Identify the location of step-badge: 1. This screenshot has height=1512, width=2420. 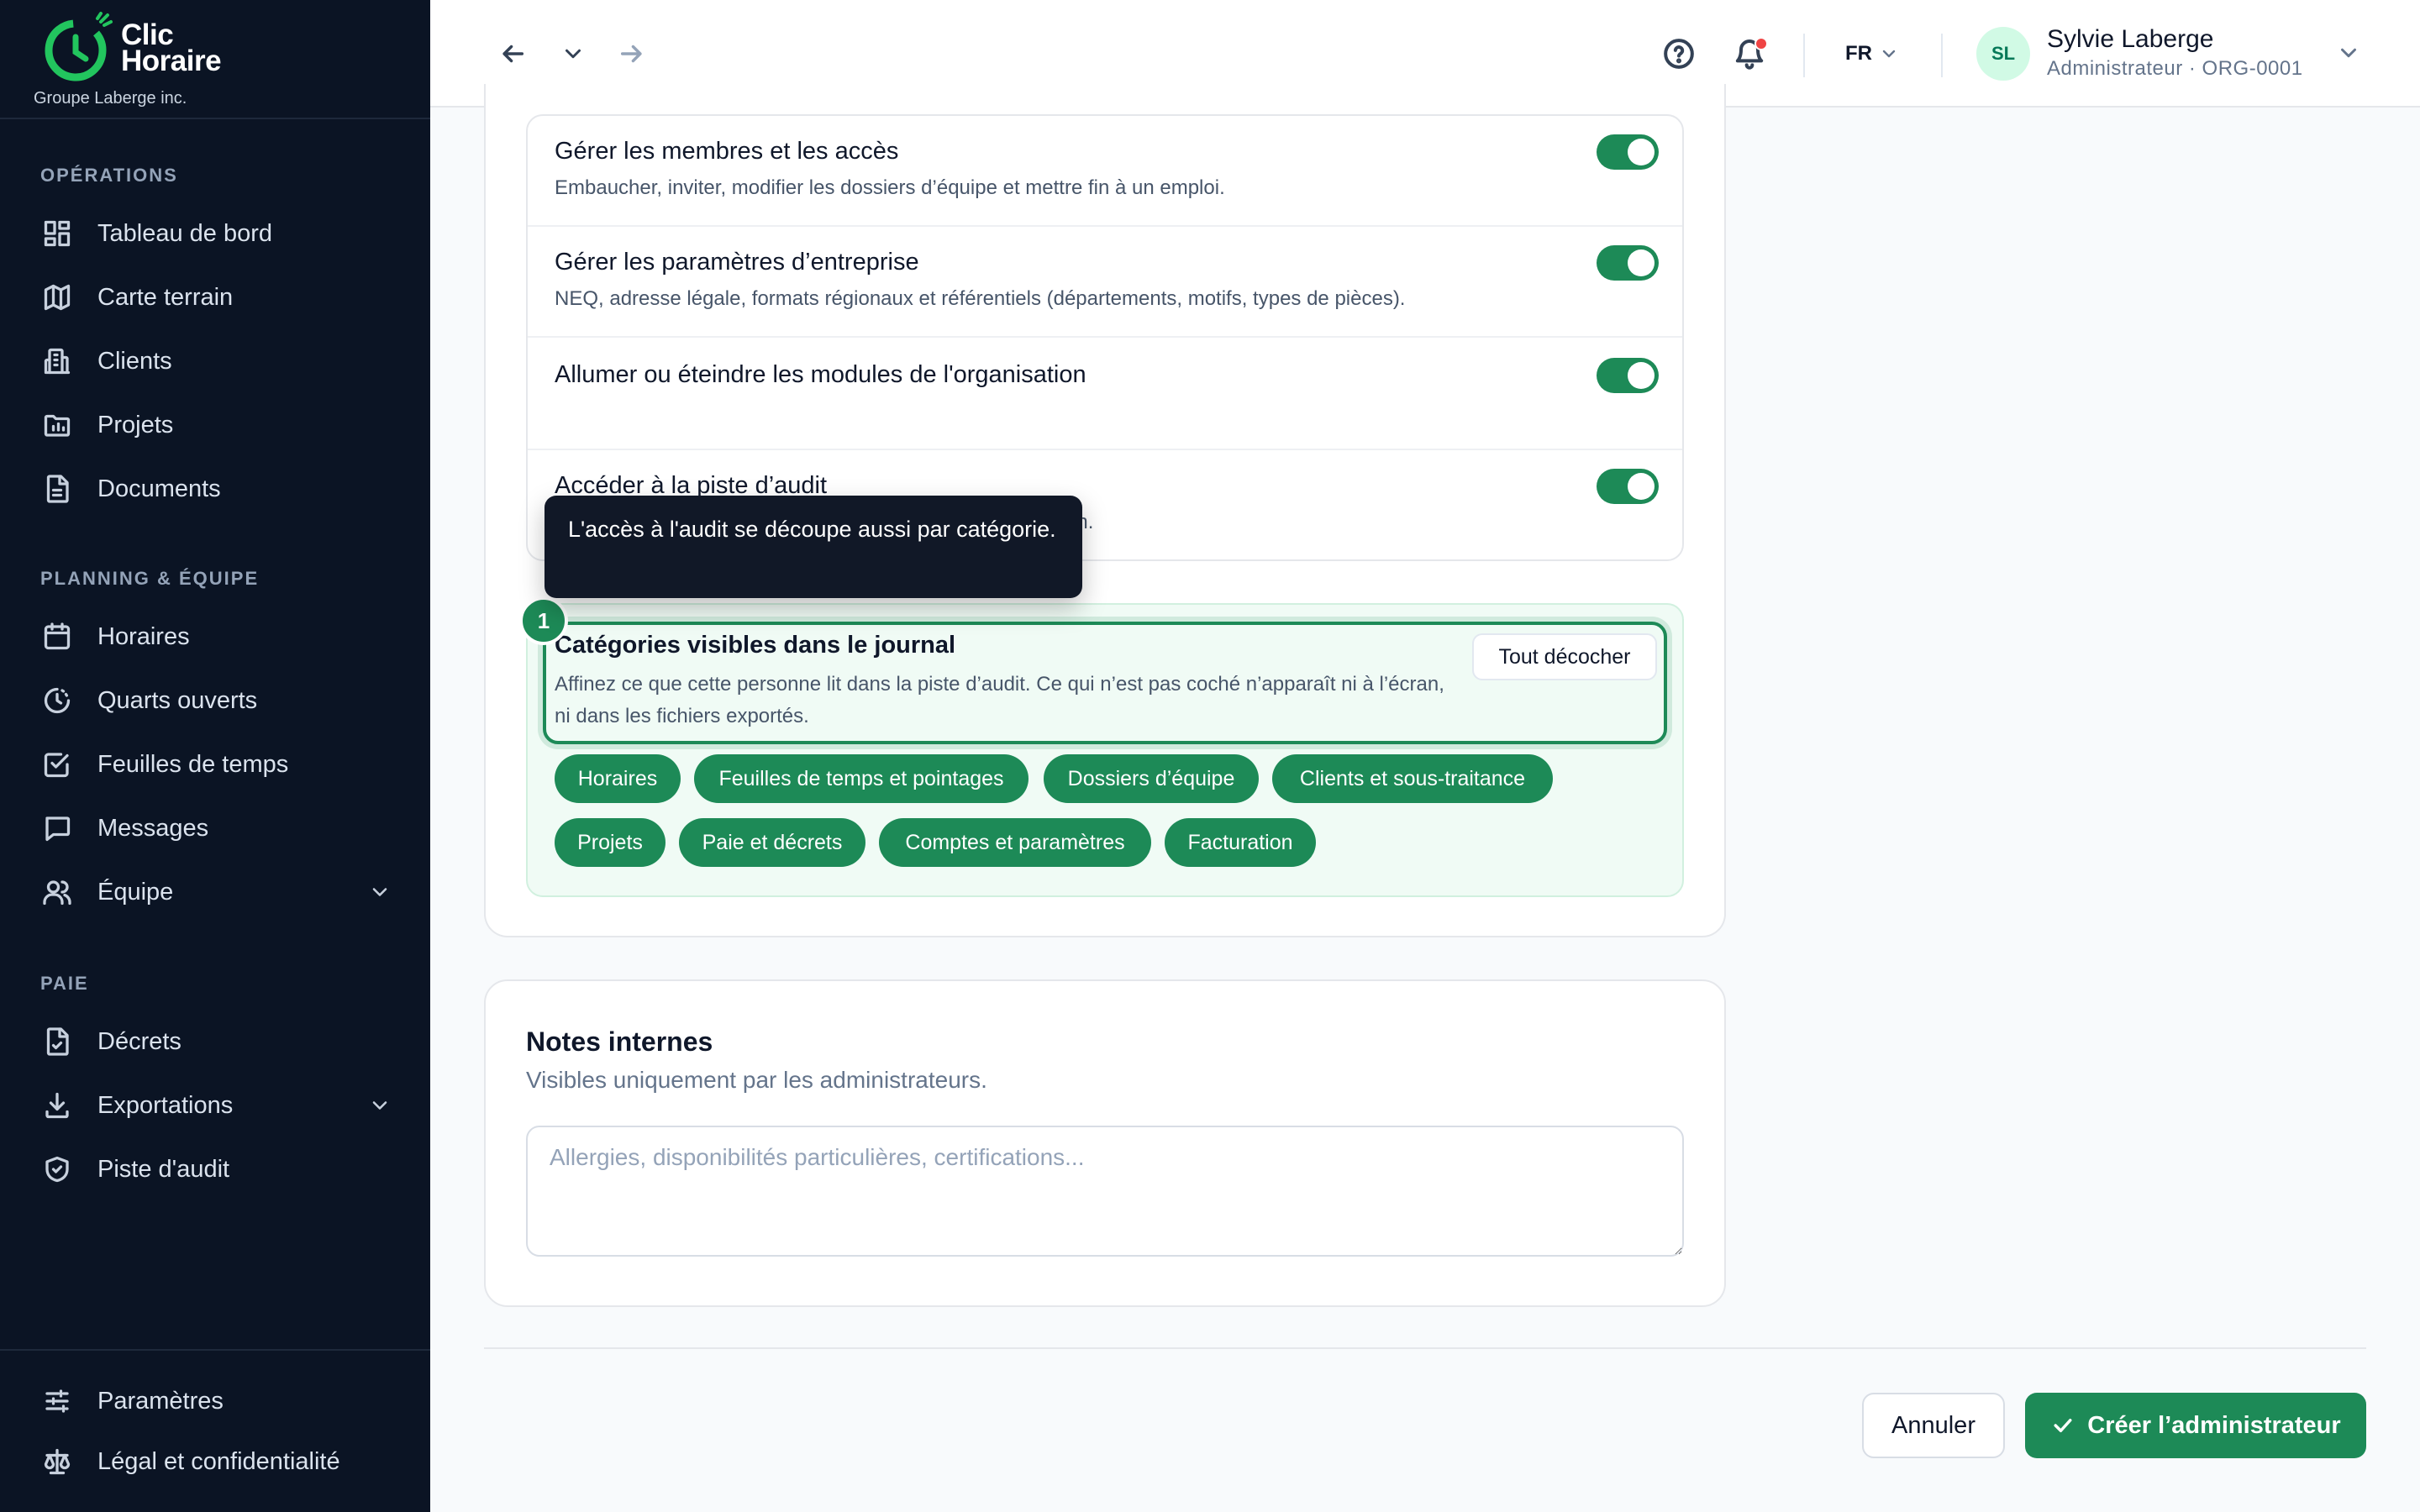
(543, 620).